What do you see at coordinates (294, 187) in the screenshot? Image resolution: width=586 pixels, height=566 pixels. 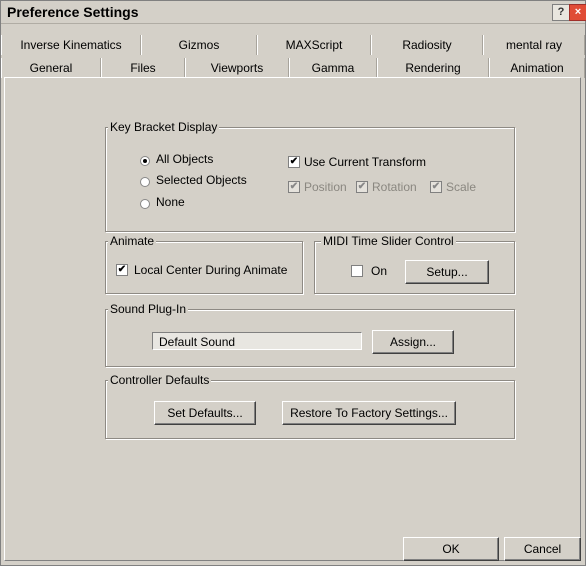 I see `position-checkbox: ✔` at bounding box center [294, 187].